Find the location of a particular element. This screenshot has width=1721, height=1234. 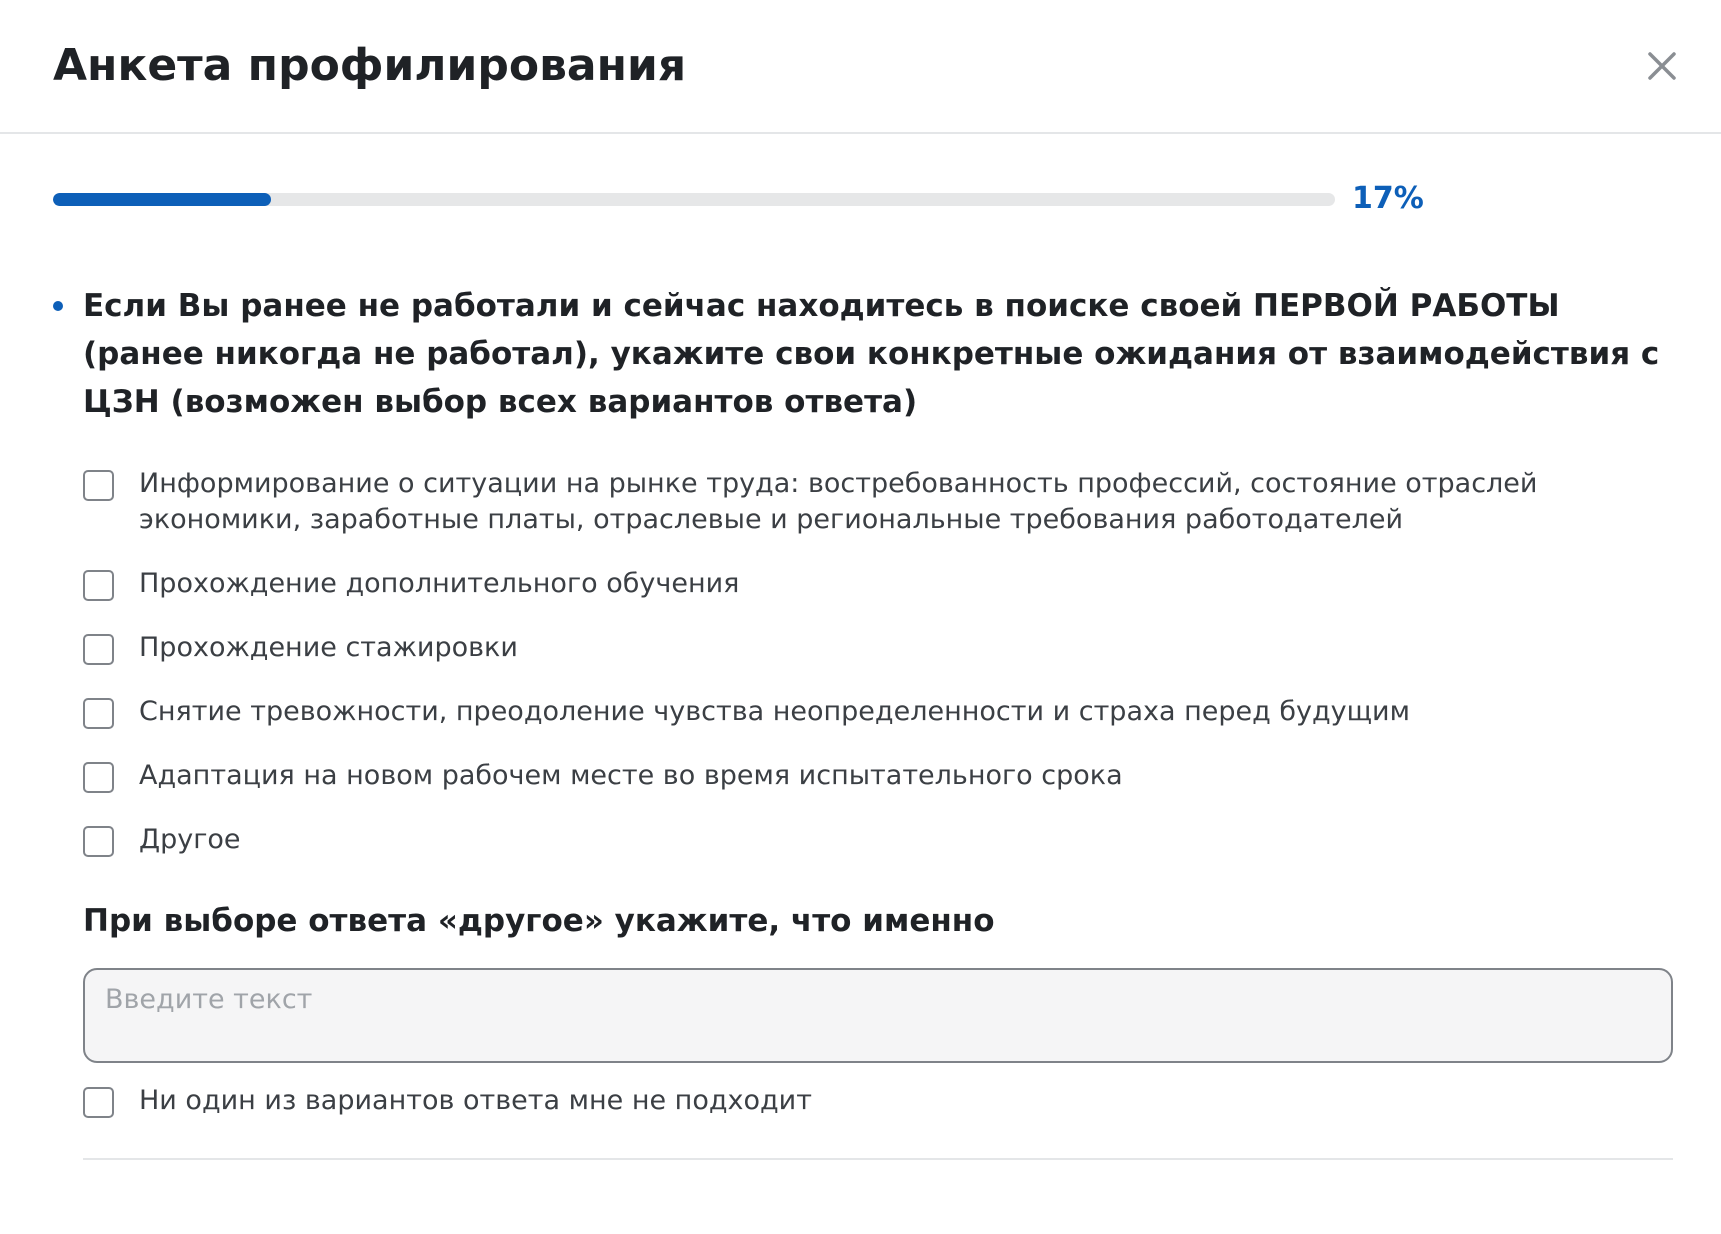

dialog-title: Анкета профилирования is located at coordinates (370, 65).